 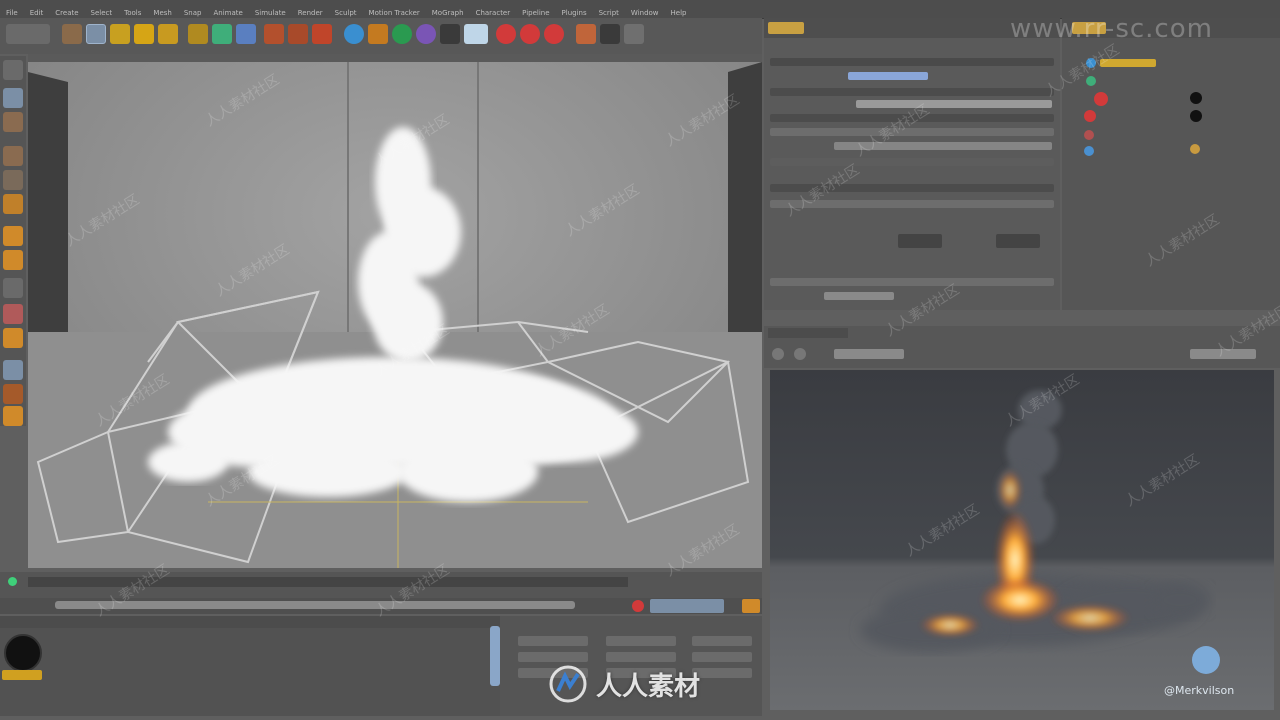 I want to click on render-start-icon, so click(x=778, y=354).